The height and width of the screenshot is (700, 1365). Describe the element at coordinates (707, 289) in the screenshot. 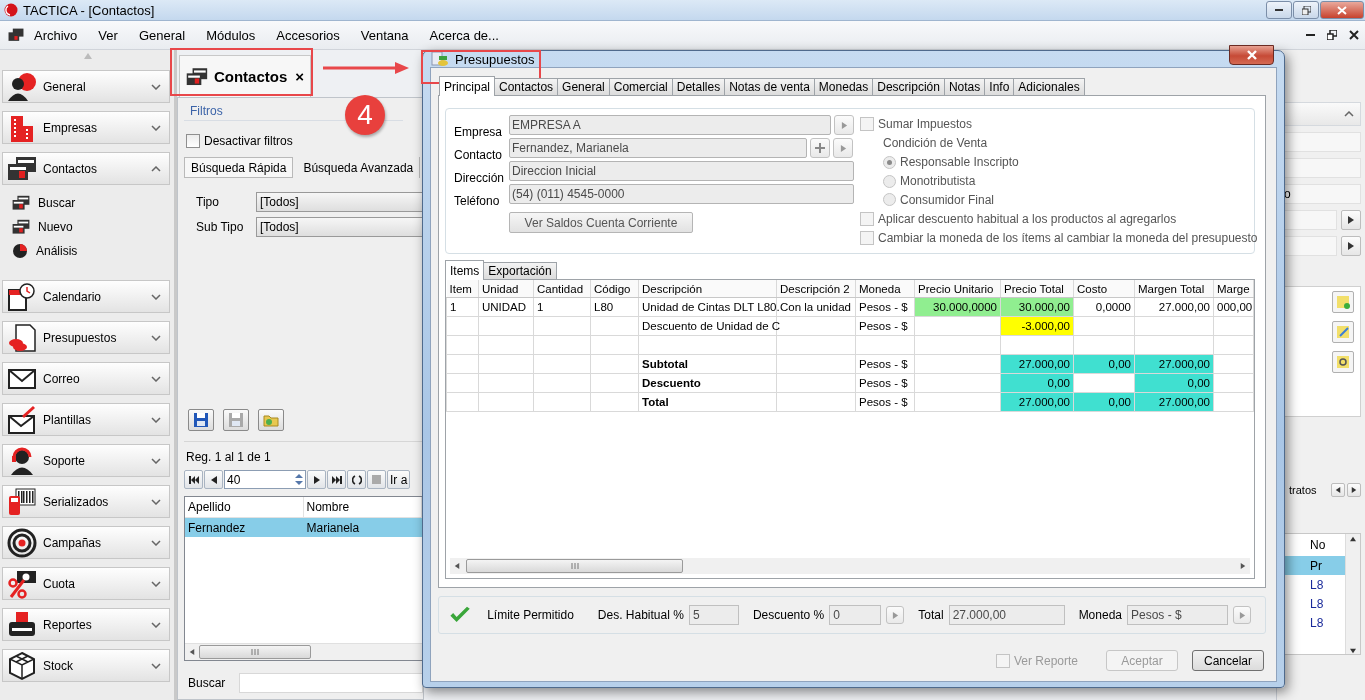

I see `column-header: Descripción` at that location.